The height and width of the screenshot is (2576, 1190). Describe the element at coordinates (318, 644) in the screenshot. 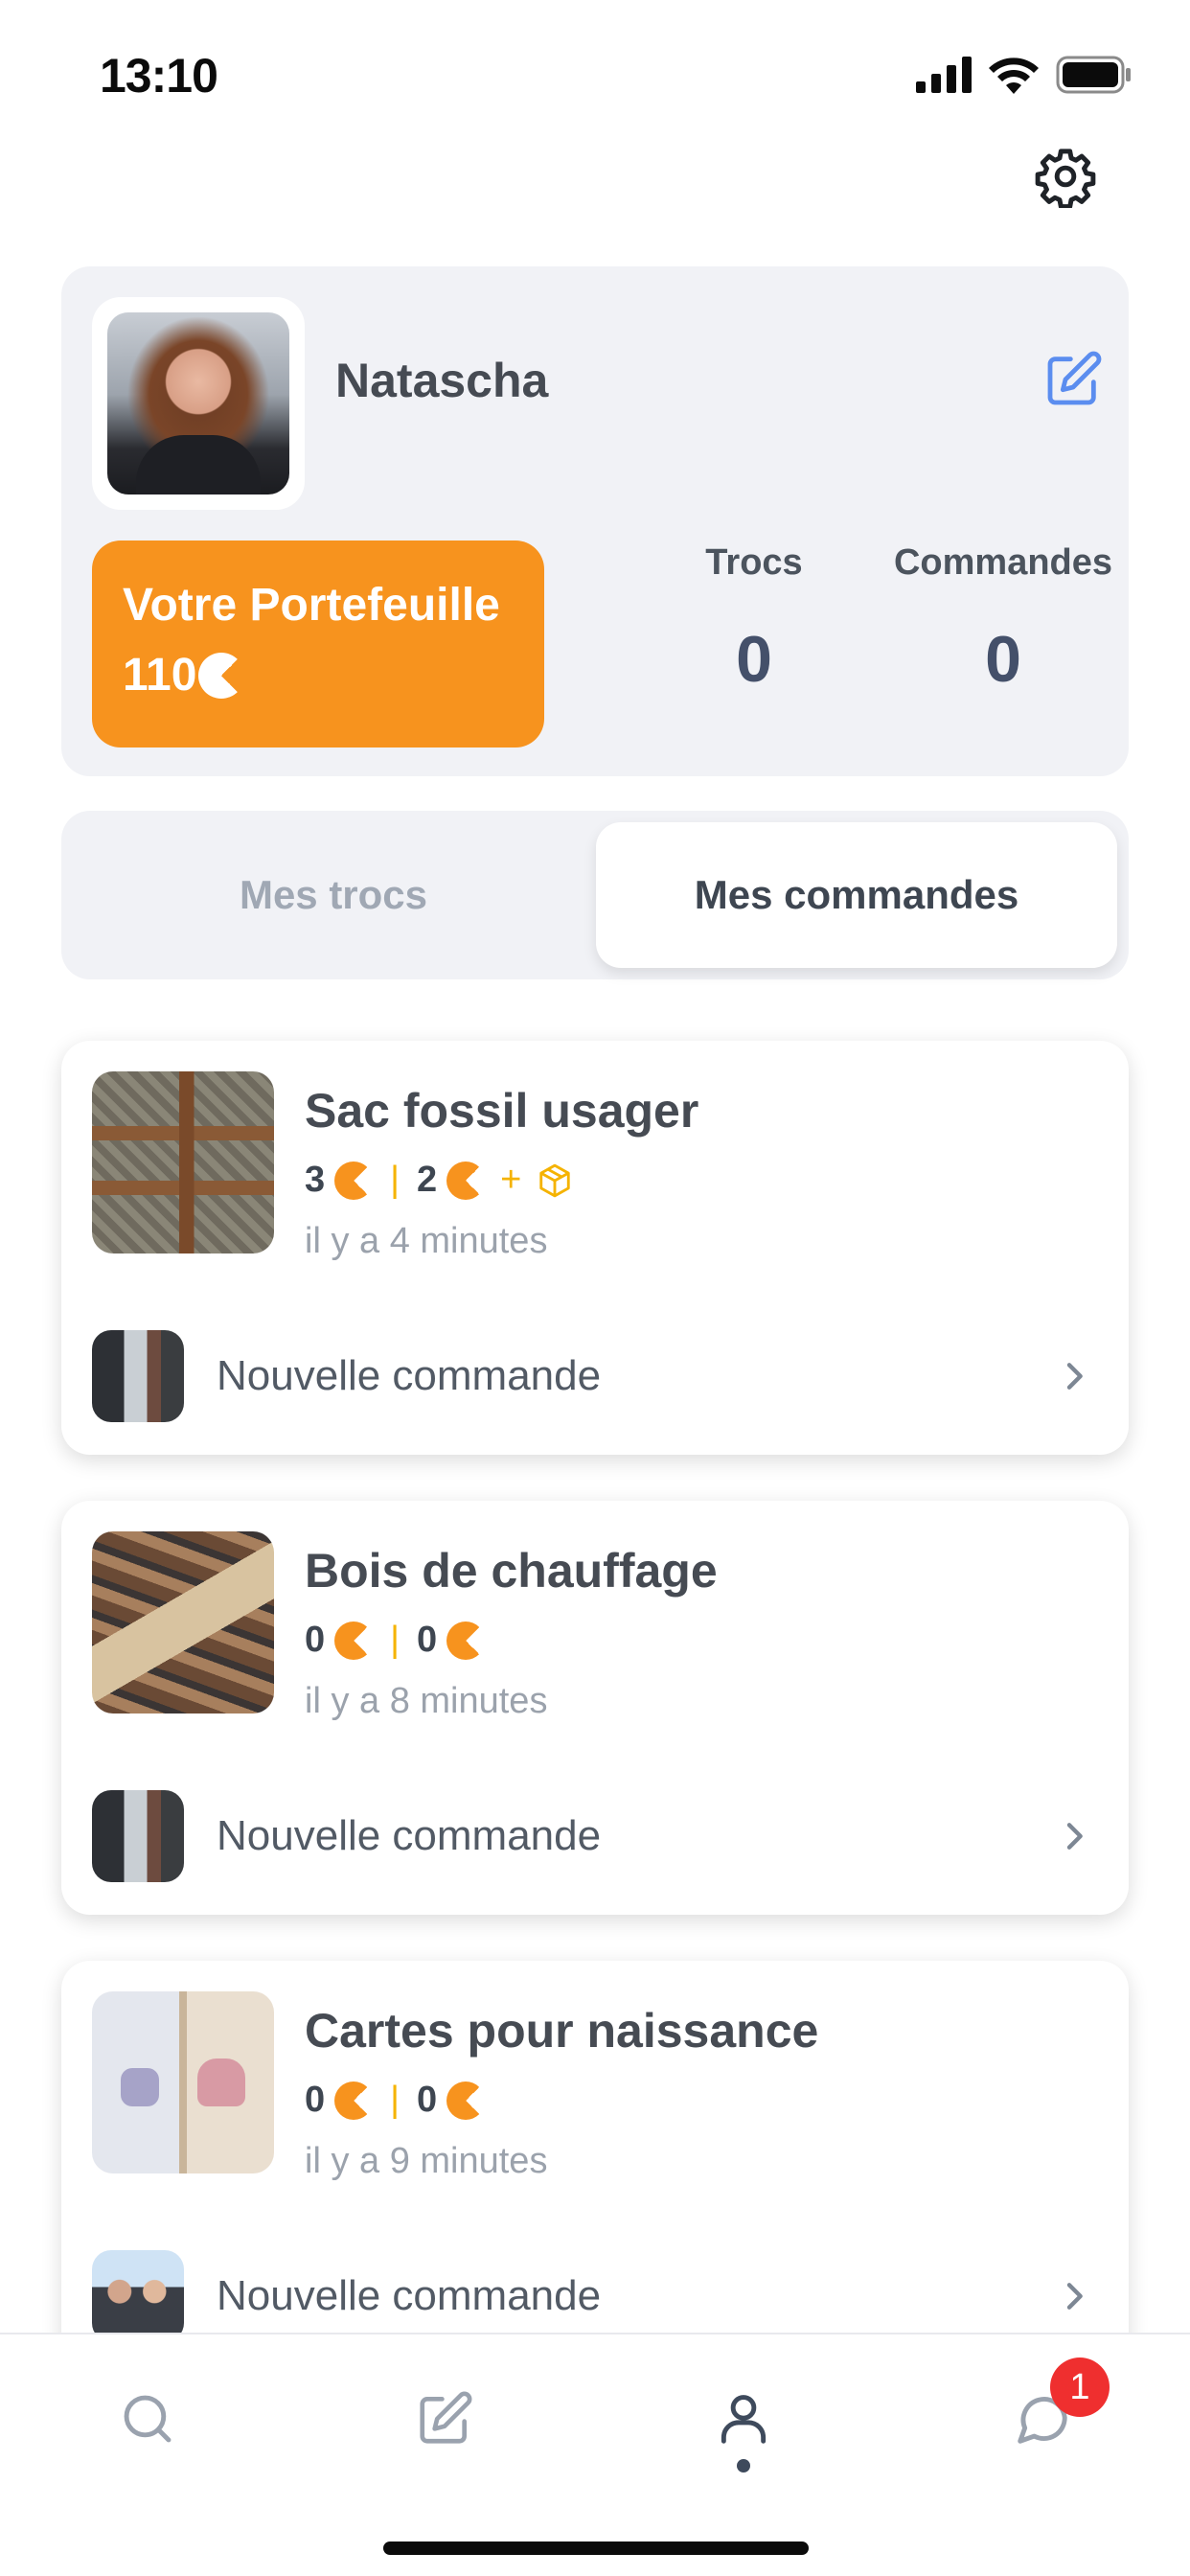

I see `wallet-button: Votre Portefeuille 110` at that location.